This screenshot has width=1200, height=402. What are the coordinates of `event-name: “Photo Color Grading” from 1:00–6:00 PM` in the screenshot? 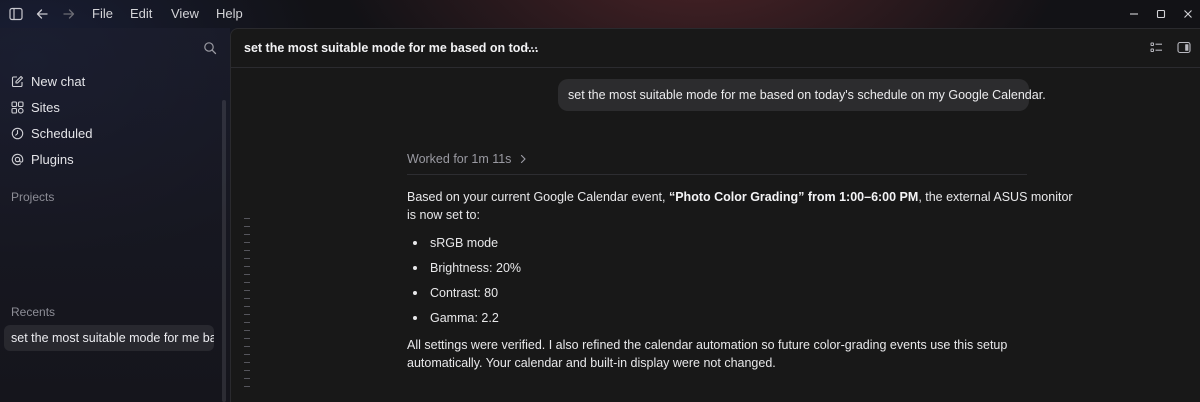 It's located at (793, 197).